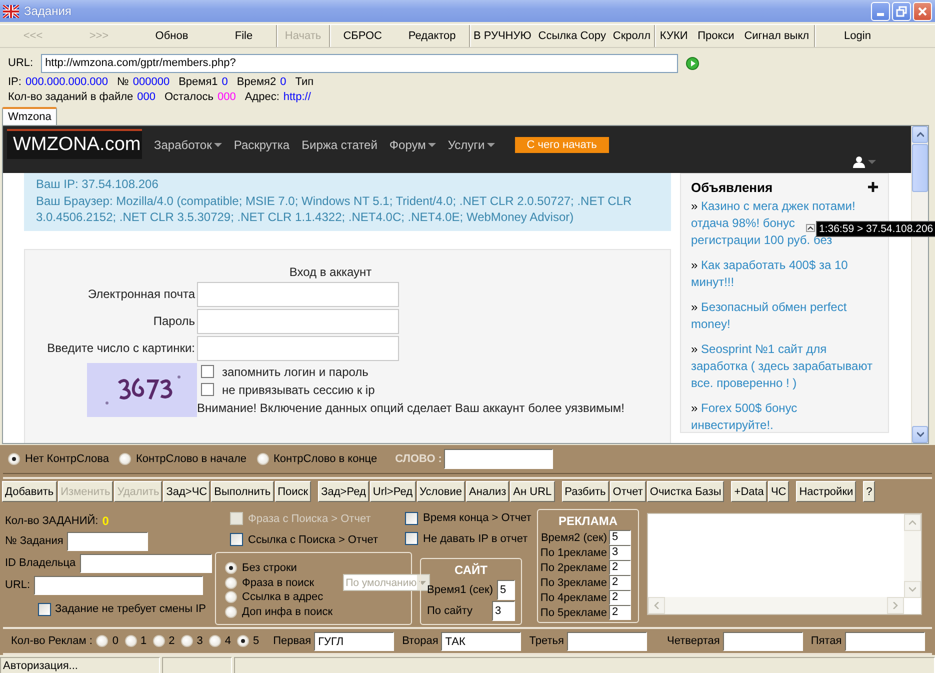 This screenshot has height=673, width=935. What do you see at coordinates (784, 564) in the screenshot?
I see `log-area` at bounding box center [784, 564].